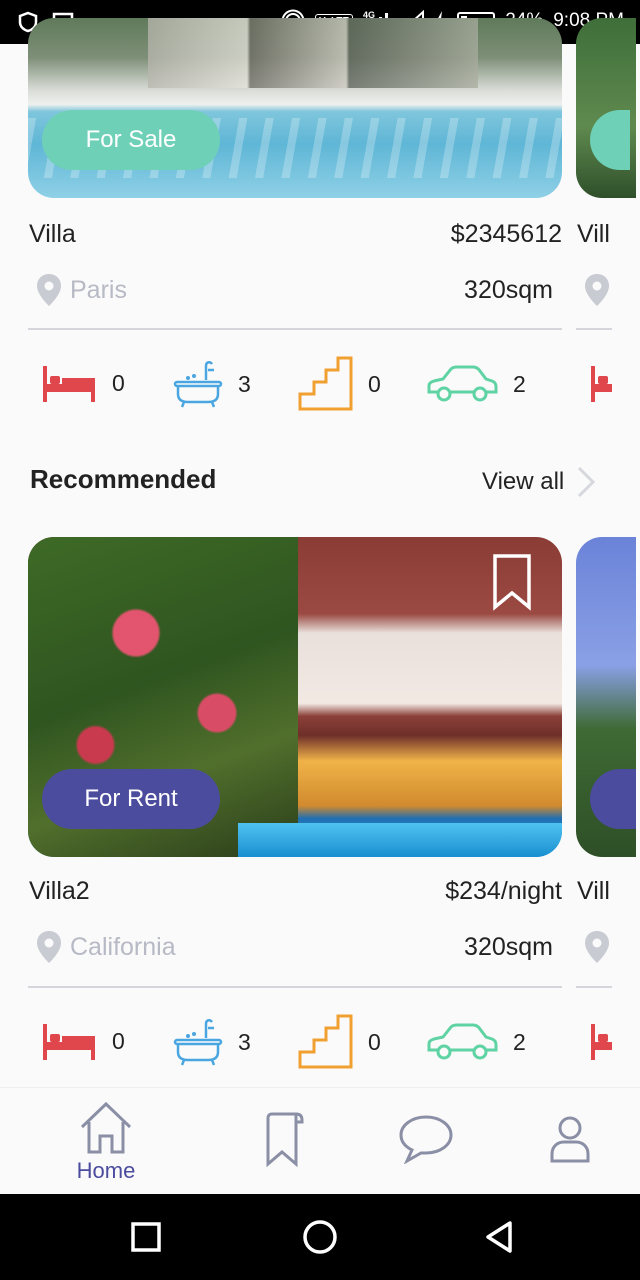 The width and height of the screenshot is (640, 1280). I want to click on for-rent-badge: For Rent, so click(131, 799).